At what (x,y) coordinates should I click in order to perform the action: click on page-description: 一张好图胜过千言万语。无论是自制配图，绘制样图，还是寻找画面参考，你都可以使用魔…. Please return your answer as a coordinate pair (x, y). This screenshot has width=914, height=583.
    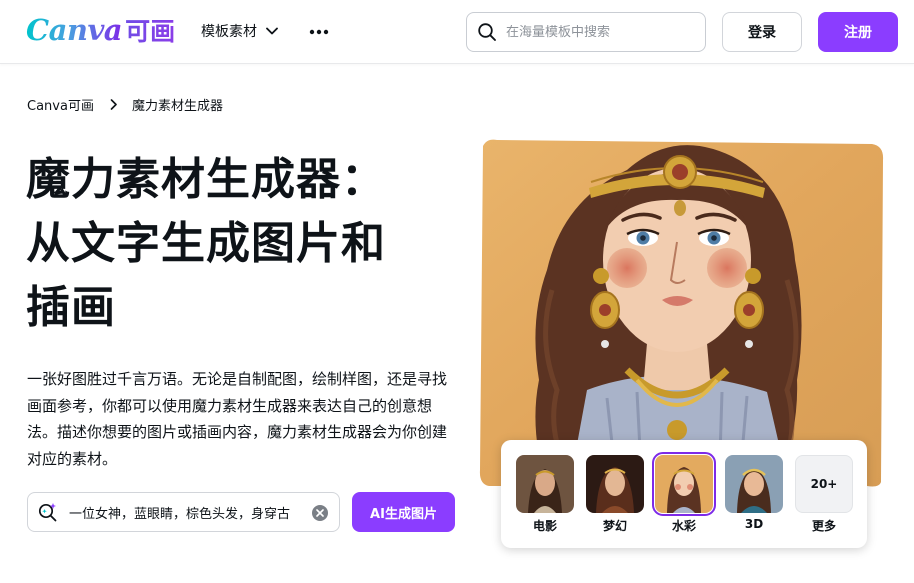
    Looking at the image, I should click on (237, 419).